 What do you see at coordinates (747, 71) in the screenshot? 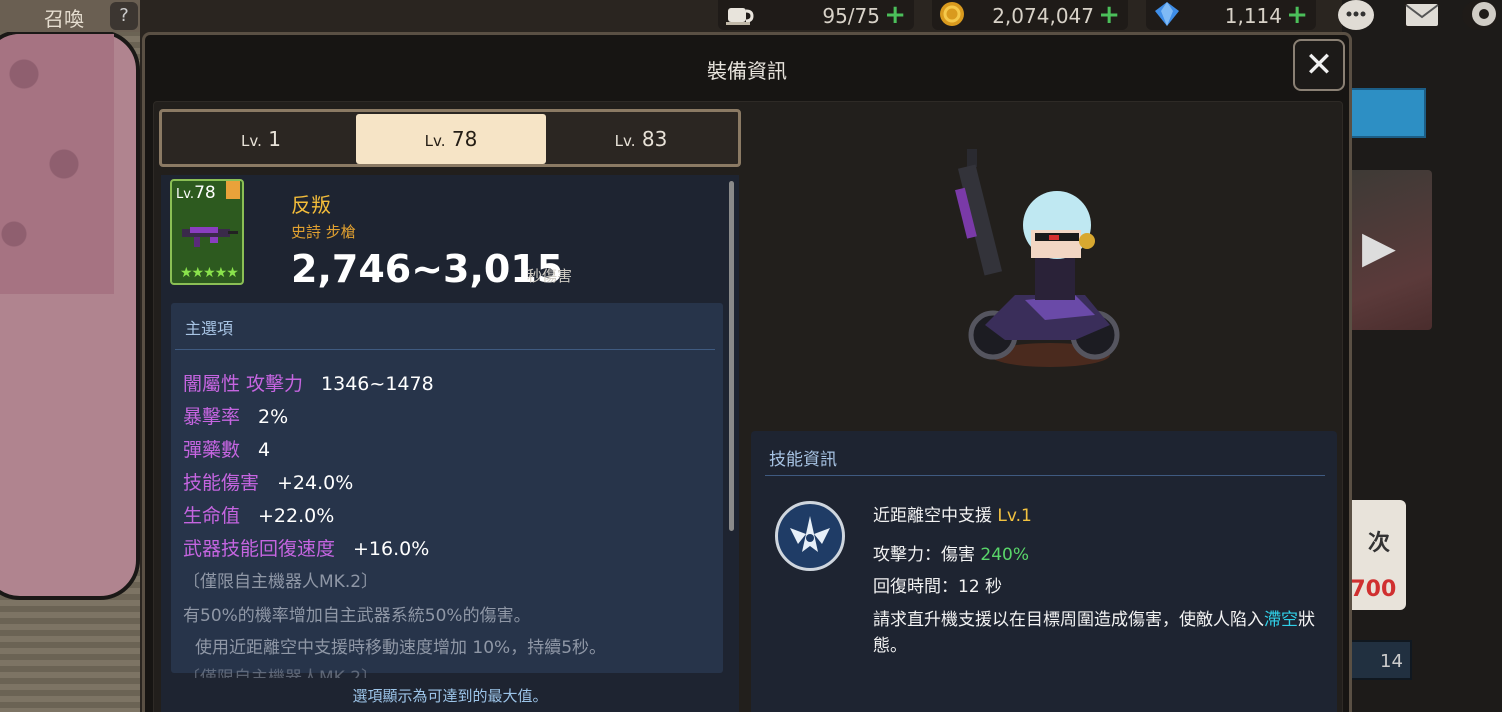
I see `modal-title: 裝備資訊` at bounding box center [747, 71].